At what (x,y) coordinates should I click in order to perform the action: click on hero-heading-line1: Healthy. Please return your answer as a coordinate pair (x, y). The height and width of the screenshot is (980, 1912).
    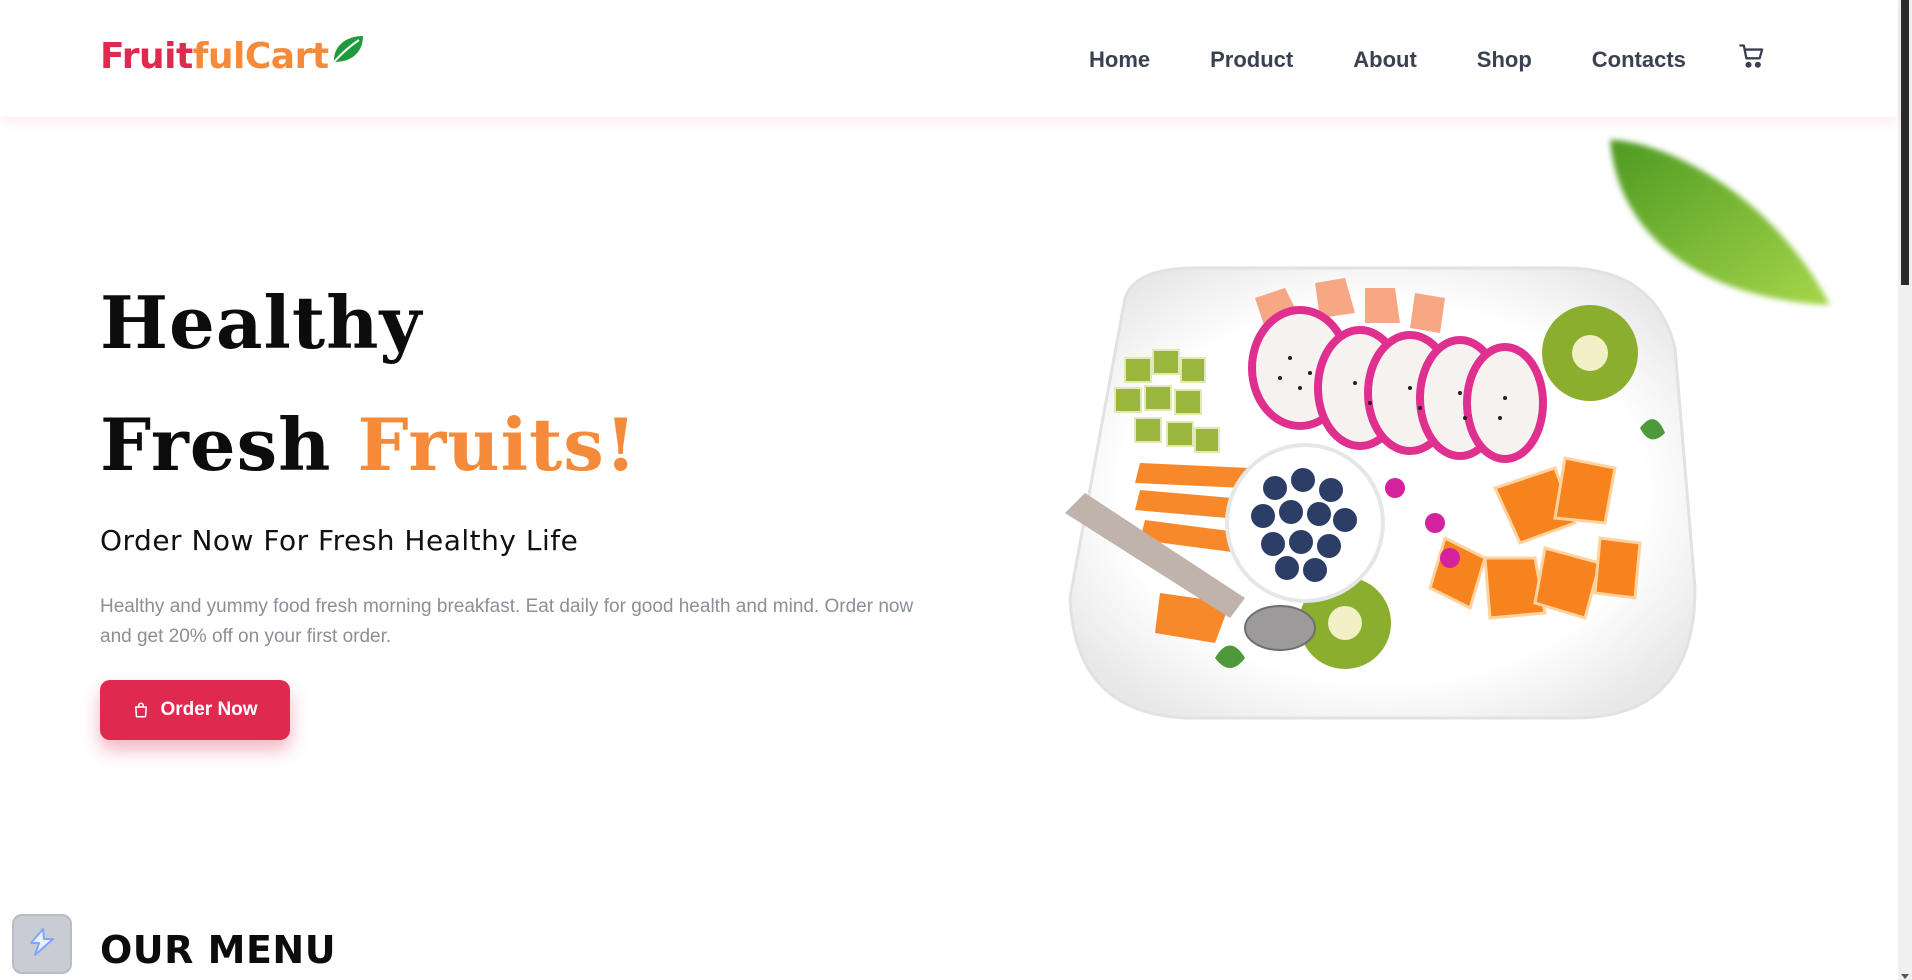
    Looking at the image, I should click on (261, 322).